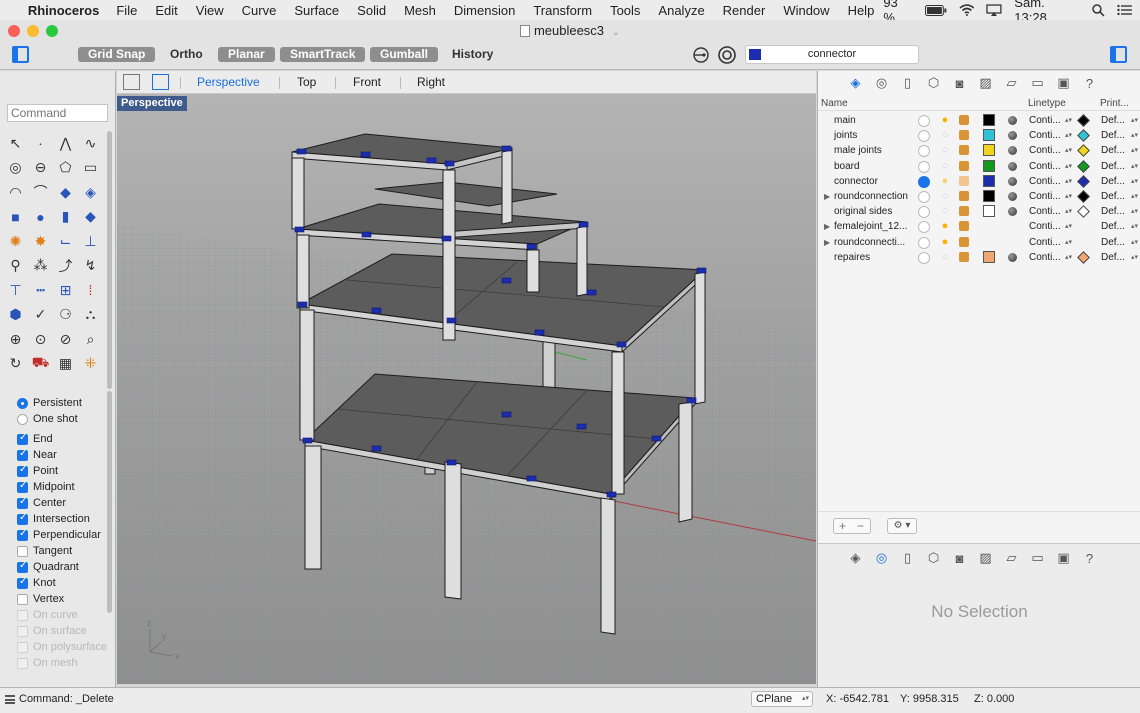 This screenshot has width=1140, height=713. Describe the element at coordinates (827, 227) in the screenshot. I see `expand-disclosure-icon: ▶` at that location.